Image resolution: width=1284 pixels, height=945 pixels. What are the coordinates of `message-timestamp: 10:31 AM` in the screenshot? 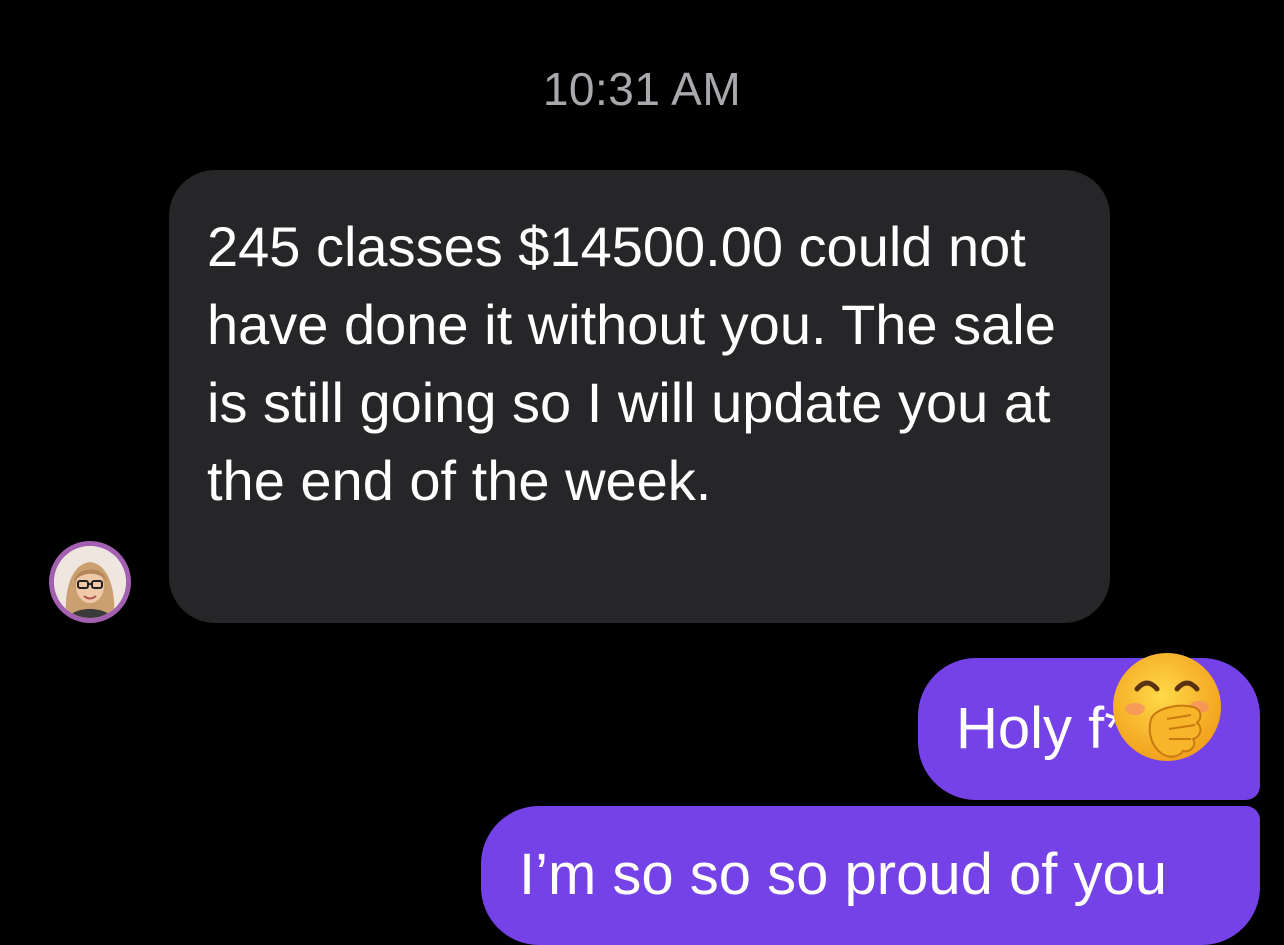 It's located at (642, 89).